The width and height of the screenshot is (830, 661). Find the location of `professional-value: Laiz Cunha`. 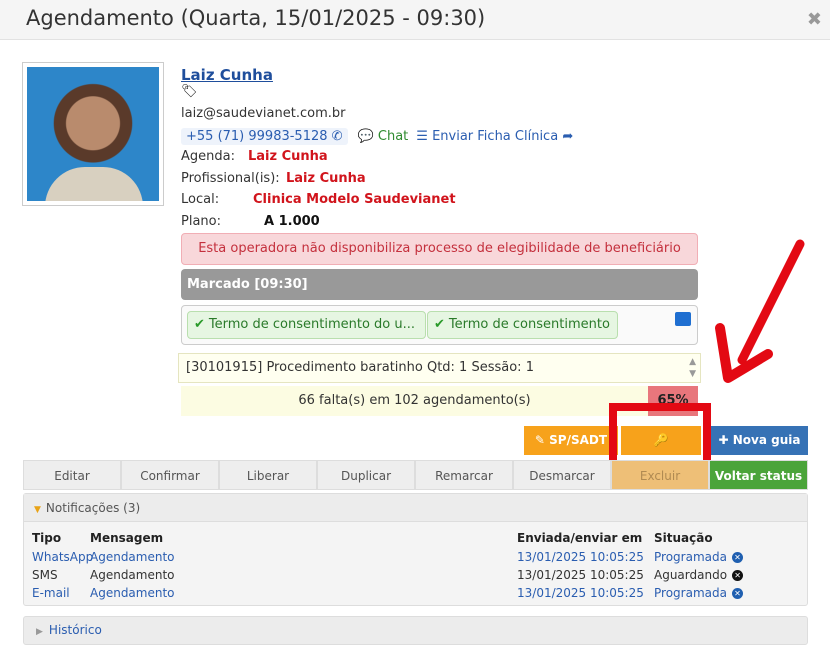

professional-value: Laiz Cunha is located at coordinates (326, 178).